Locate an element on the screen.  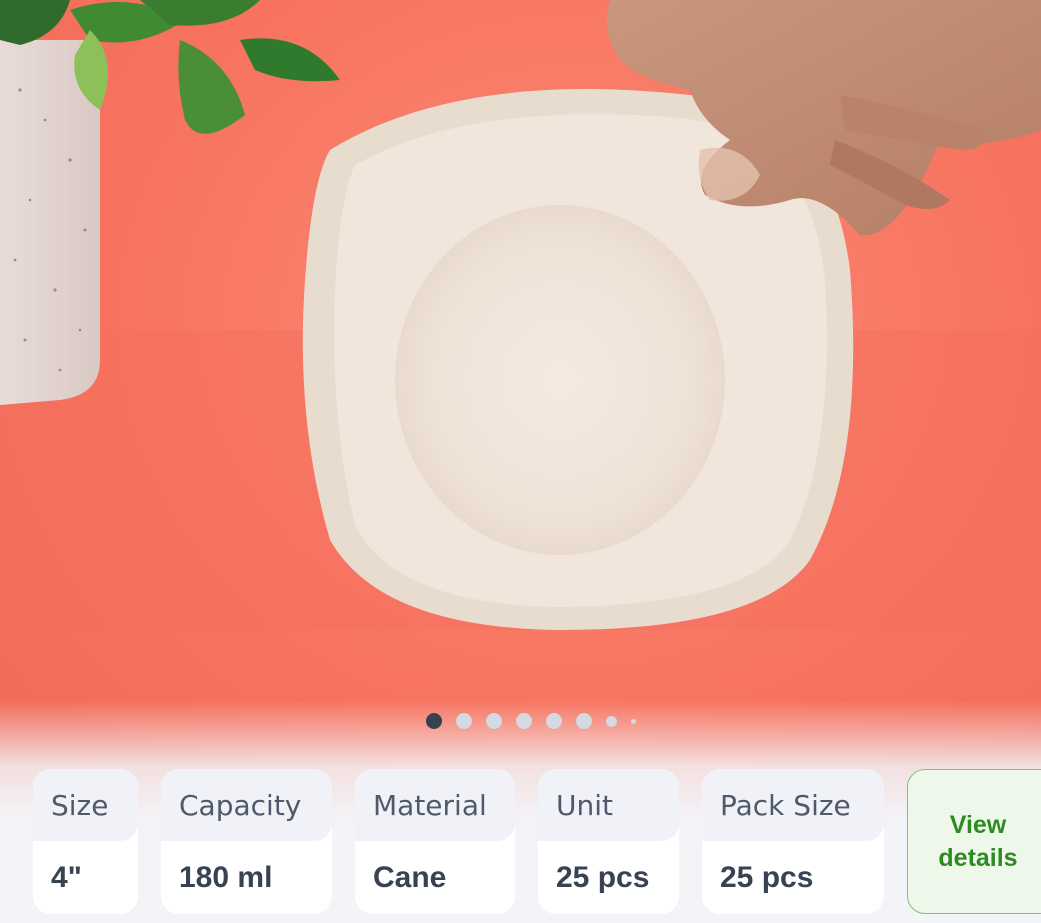
spec-card-material: Material Cane is located at coordinates (435, 841).